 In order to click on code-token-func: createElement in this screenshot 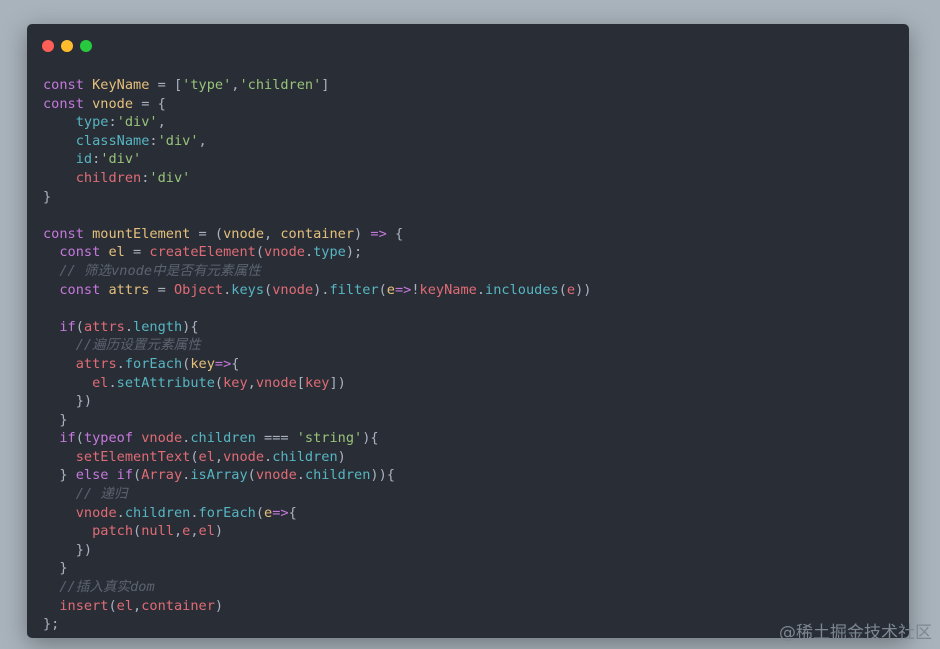, I will do `click(202, 252)`.